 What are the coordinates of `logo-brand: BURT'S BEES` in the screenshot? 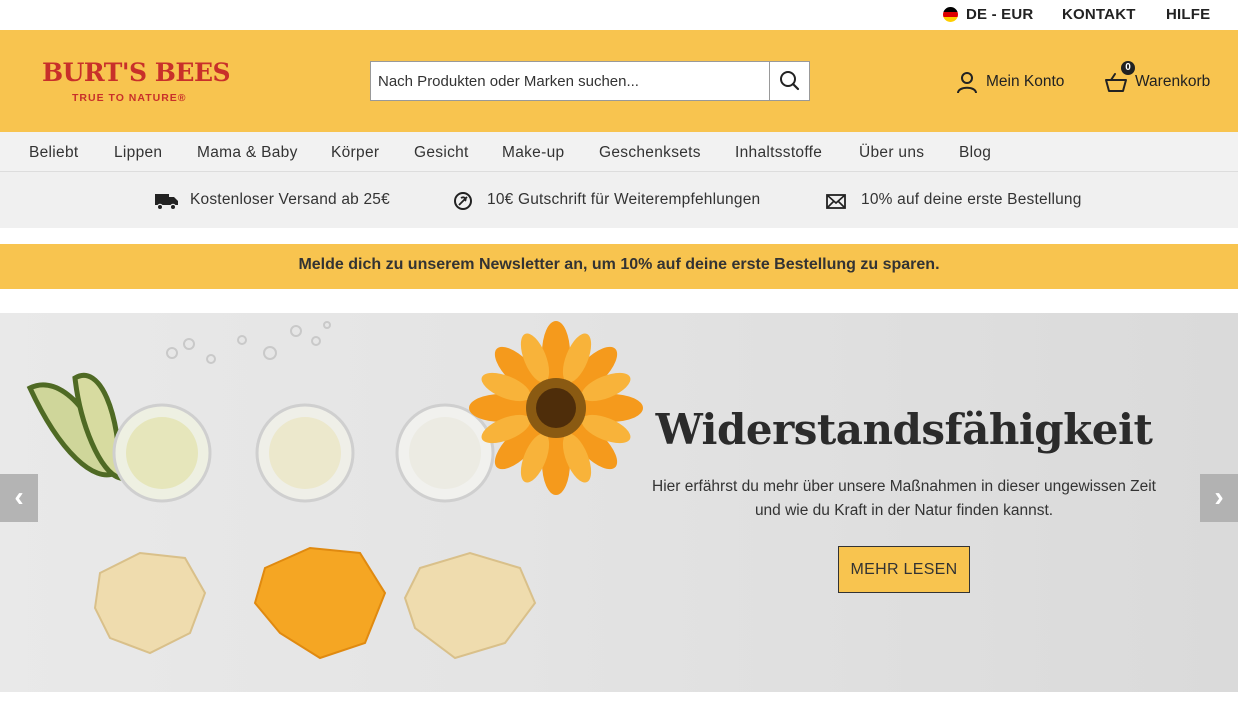 It's located at (136, 72).